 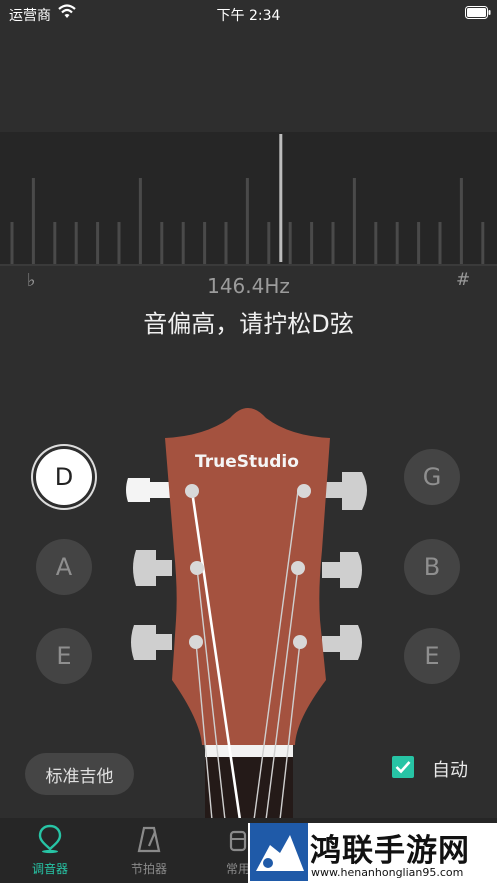 What do you see at coordinates (152, 568) in the screenshot?
I see `tuning-peg-a` at bounding box center [152, 568].